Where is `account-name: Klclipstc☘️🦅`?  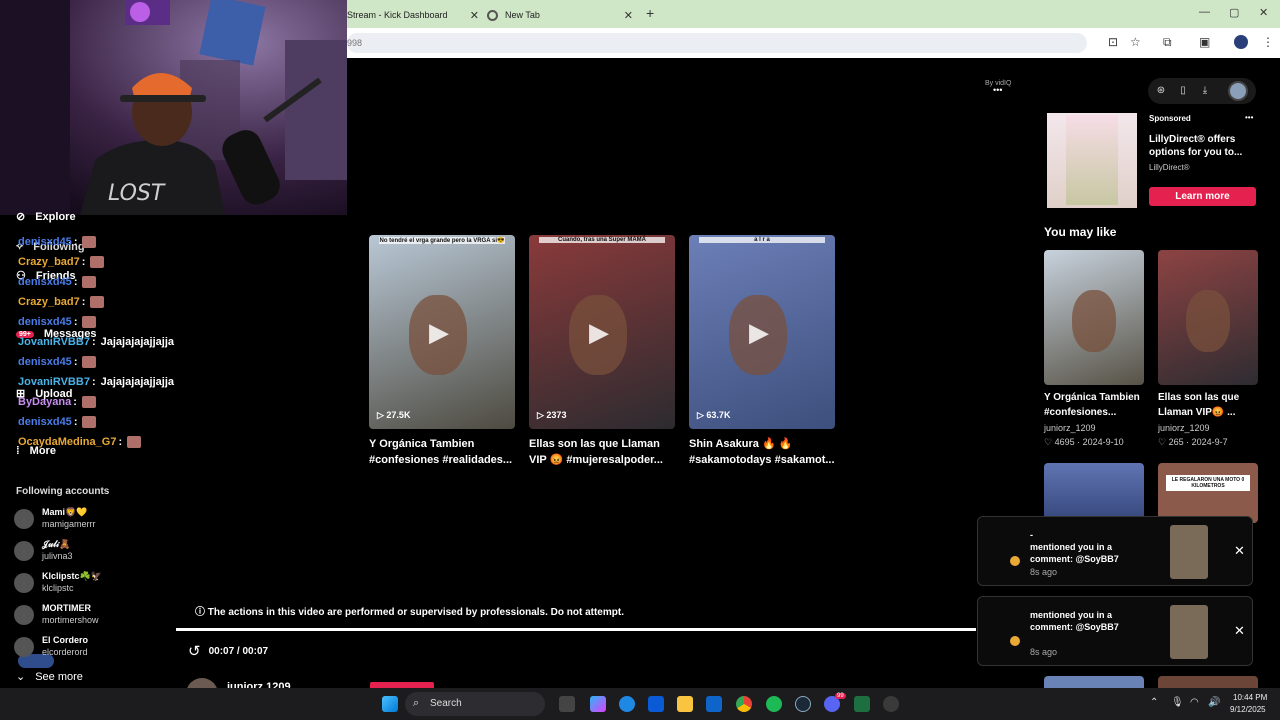
account-name: Klclipstc☘️🦅 is located at coordinates (72, 576).